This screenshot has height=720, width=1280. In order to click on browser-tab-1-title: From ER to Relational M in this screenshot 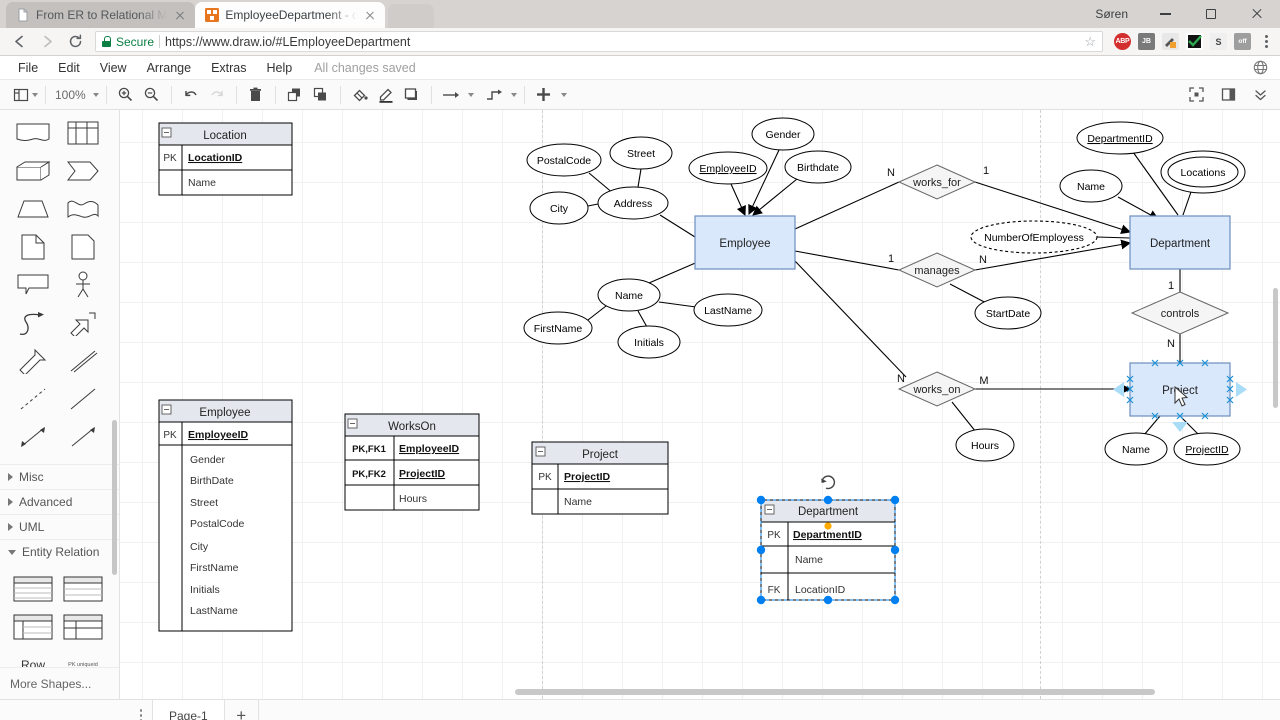, I will do `click(102, 15)`.